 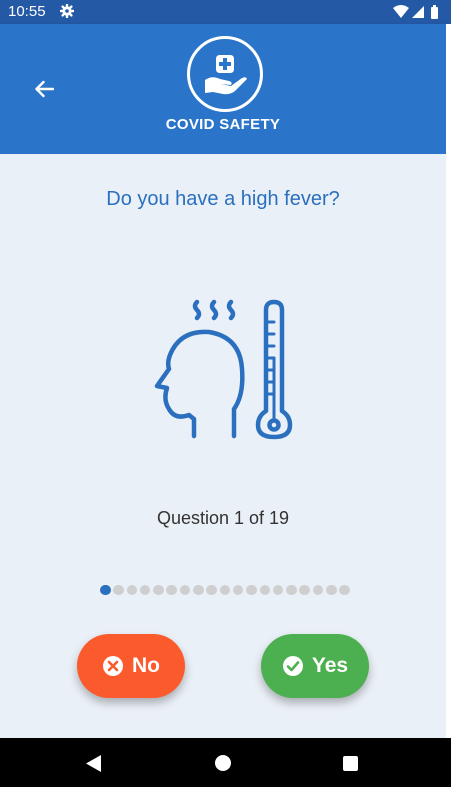 I want to click on cell-signal-icon, so click(x=418, y=12).